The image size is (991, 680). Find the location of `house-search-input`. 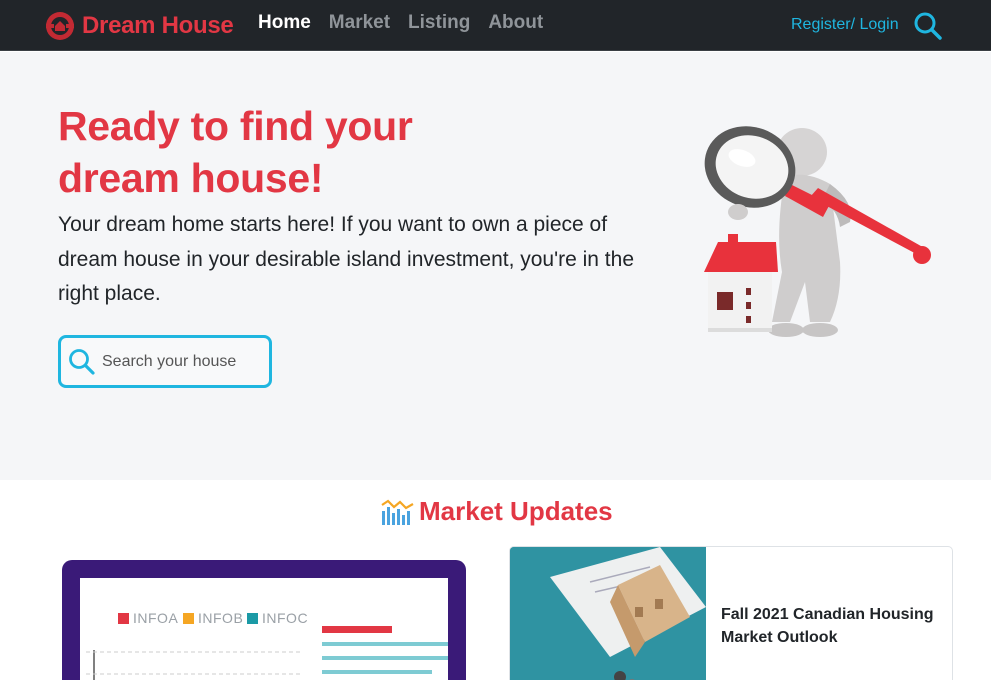

house-search-input is located at coordinates (182, 361).